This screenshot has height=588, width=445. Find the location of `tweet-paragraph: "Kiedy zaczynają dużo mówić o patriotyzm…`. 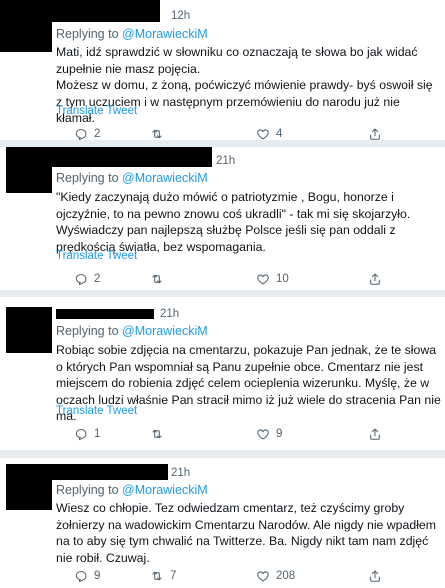

tweet-paragraph: "Kiedy zaczynają dużo mówić o patriotyzm… is located at coordinates (233, 222).